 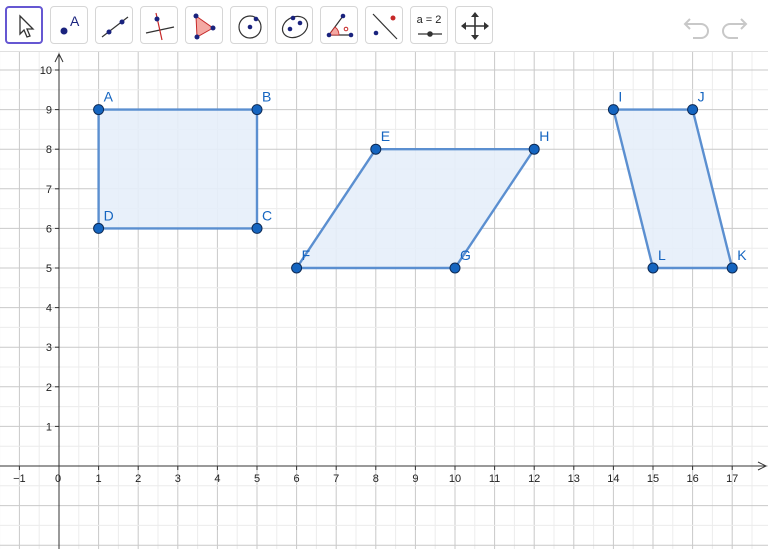 What do you see at coordinates (620, 97) in the screenshot?
I see `point-label-i: I` at bounding box center [620, 97].